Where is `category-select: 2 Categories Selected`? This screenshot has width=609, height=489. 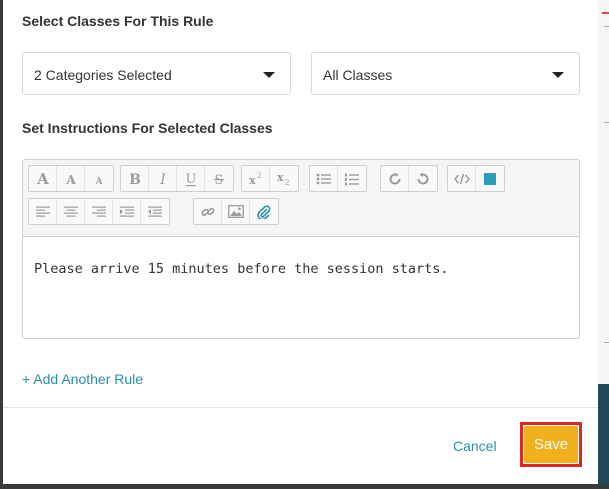
category-select: 2 Categories Selected is located at coordinates (156, 73).